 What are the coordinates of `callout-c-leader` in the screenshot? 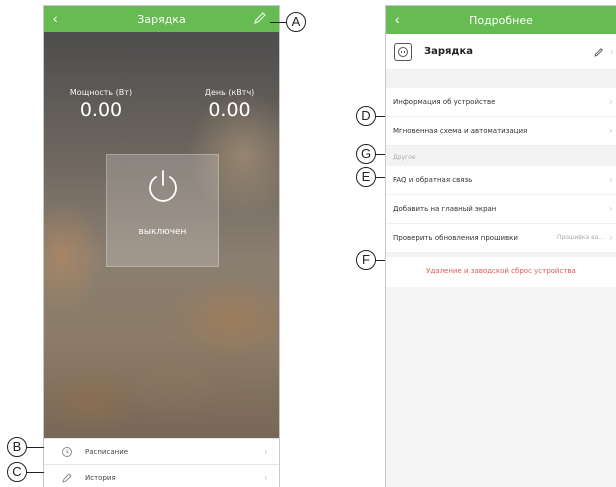 It's located at (35, 472).